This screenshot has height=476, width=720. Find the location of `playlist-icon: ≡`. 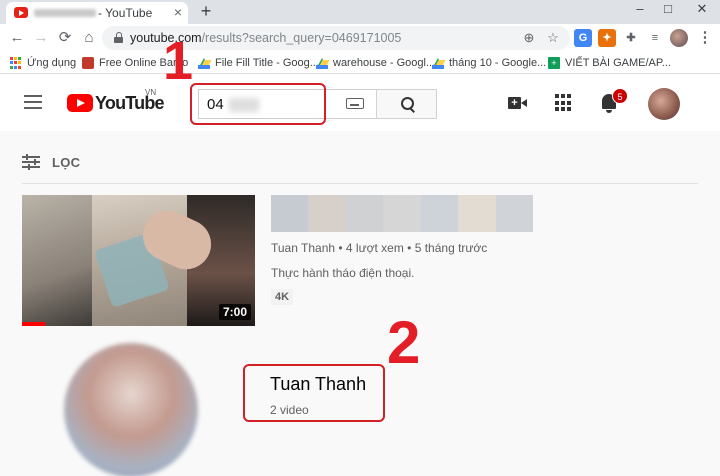

playlist-icon: ≡ is located at coordinates (655, 38).